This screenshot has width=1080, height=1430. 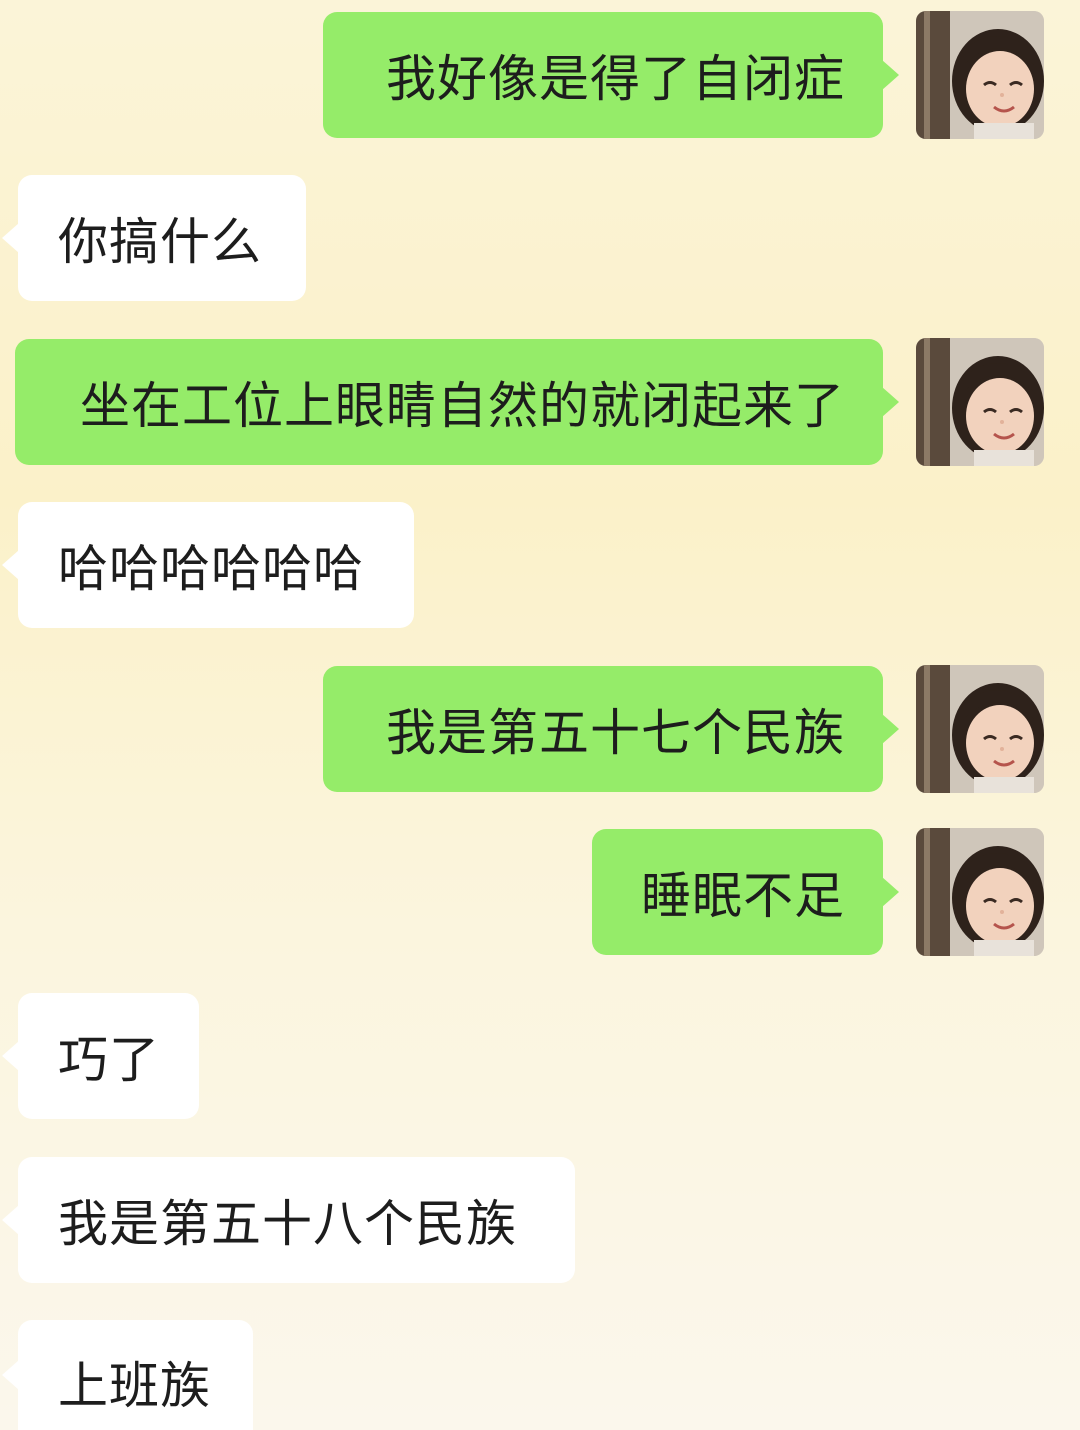 I want to click on message-text: 哈哈哈哈哈哈, so click(x=211, y=569).